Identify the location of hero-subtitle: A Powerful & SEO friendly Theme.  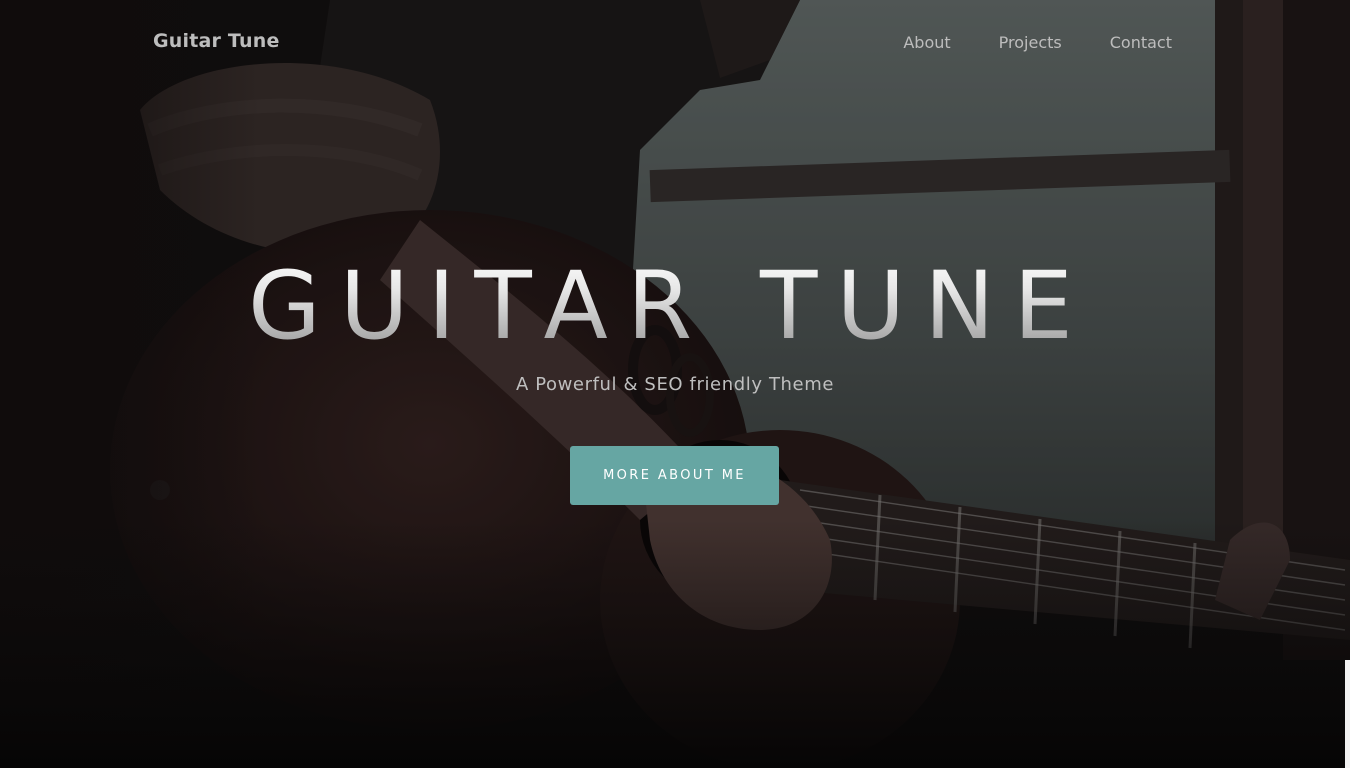
(675, 384).